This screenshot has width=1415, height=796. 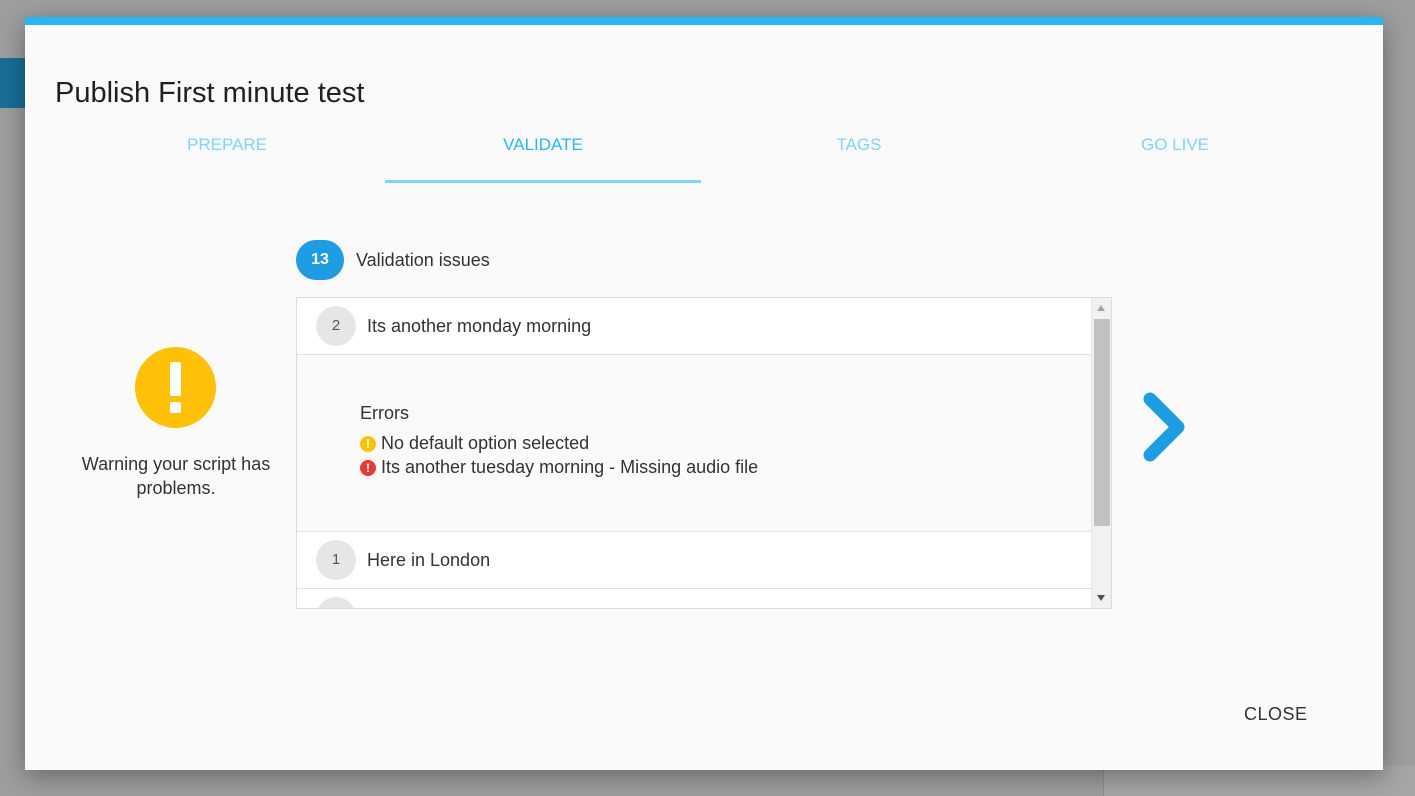 What do you see at coordinates (227, 157) in the screenshot?
I see `tab-prepare: PREPARE` at bounding box center [227, 157].